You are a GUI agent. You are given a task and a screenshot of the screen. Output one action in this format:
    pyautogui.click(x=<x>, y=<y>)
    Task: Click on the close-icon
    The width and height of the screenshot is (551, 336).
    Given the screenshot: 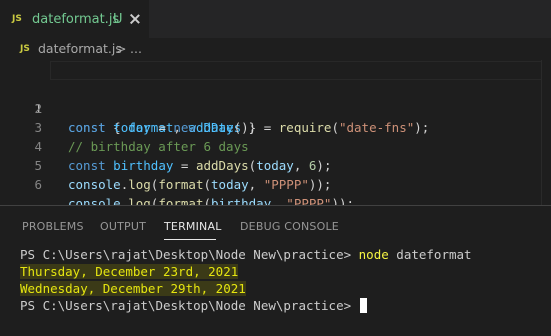 What is the action you would take?
    pyautogui.click(x=135, y=19)
    